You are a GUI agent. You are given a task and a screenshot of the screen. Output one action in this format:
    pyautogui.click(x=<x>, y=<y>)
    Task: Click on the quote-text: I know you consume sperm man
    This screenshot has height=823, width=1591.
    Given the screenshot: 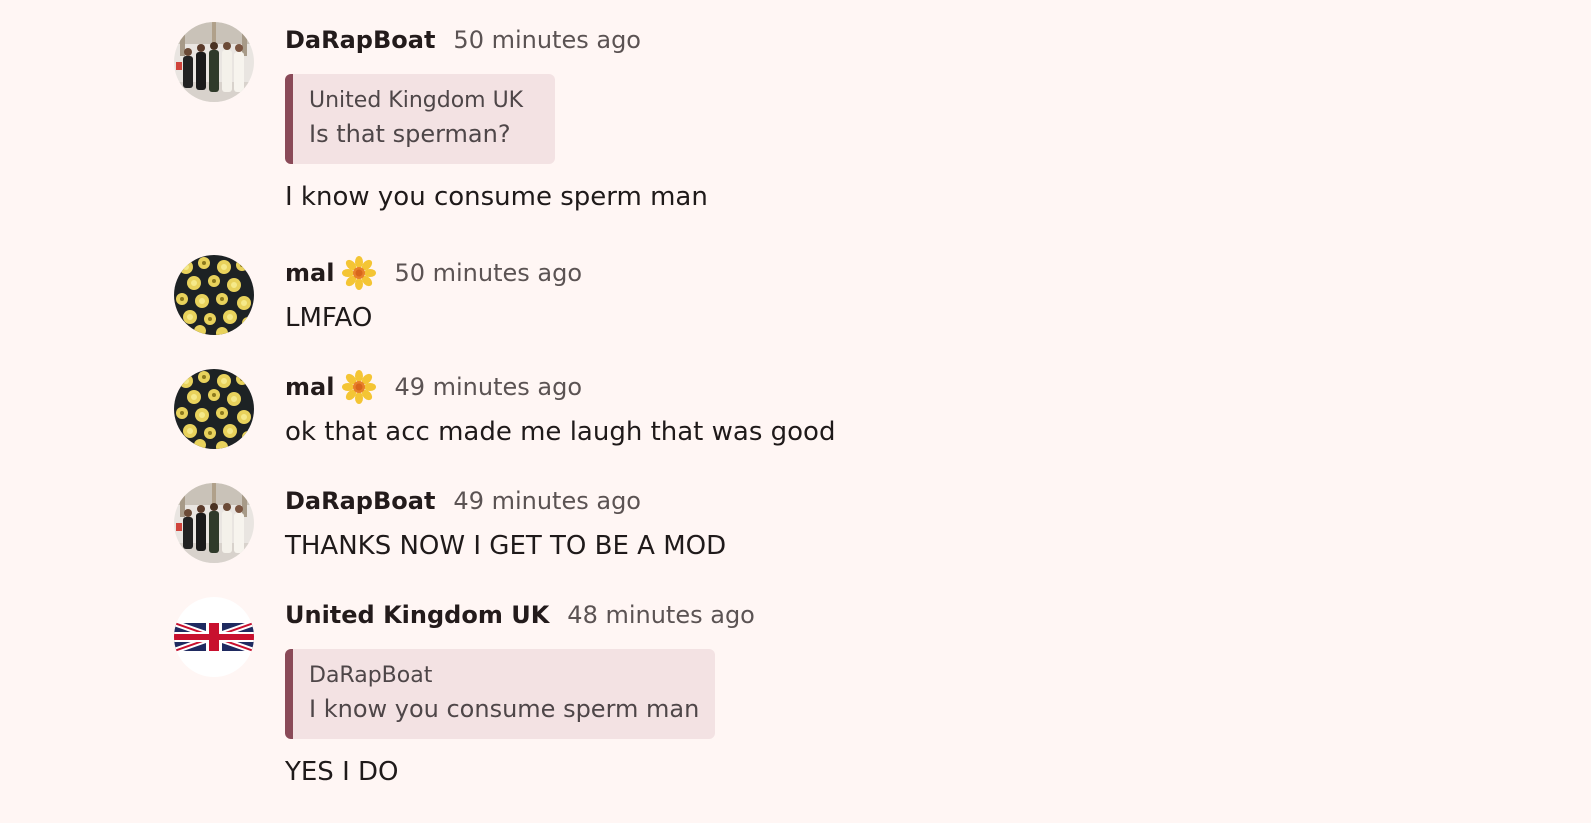 What is the action you would take?
    pyautogui.click(x=504, y=709)
    